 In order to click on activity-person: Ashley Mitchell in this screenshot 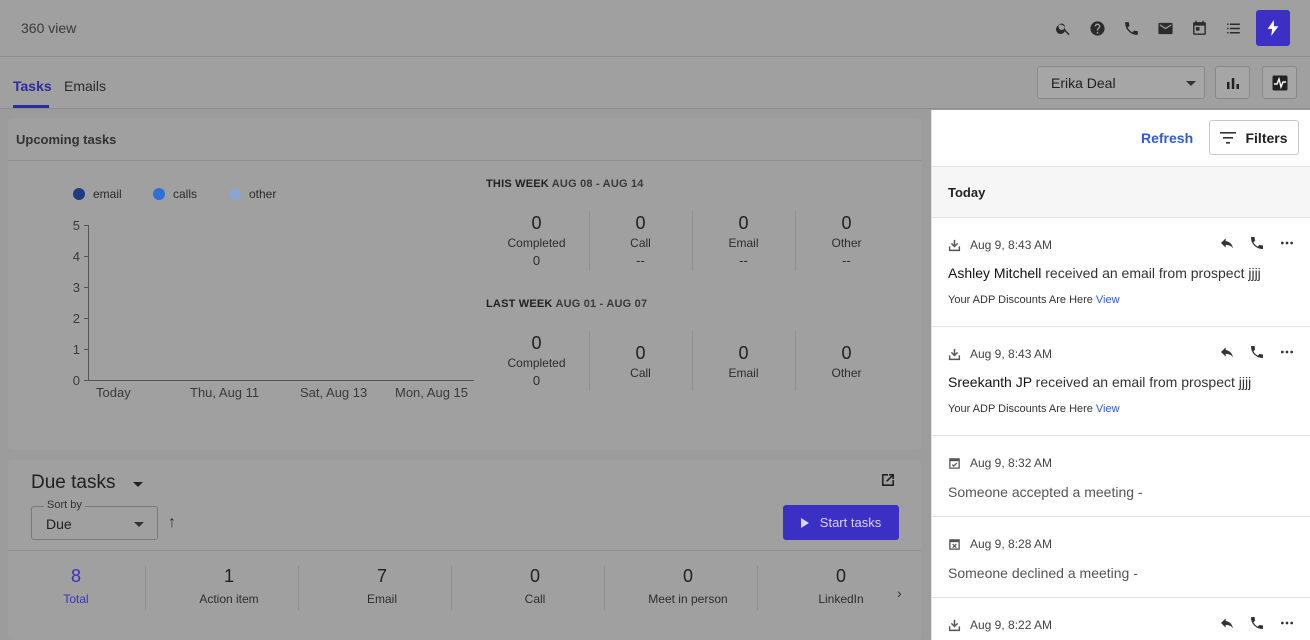, I will do `click(994, 273)`.